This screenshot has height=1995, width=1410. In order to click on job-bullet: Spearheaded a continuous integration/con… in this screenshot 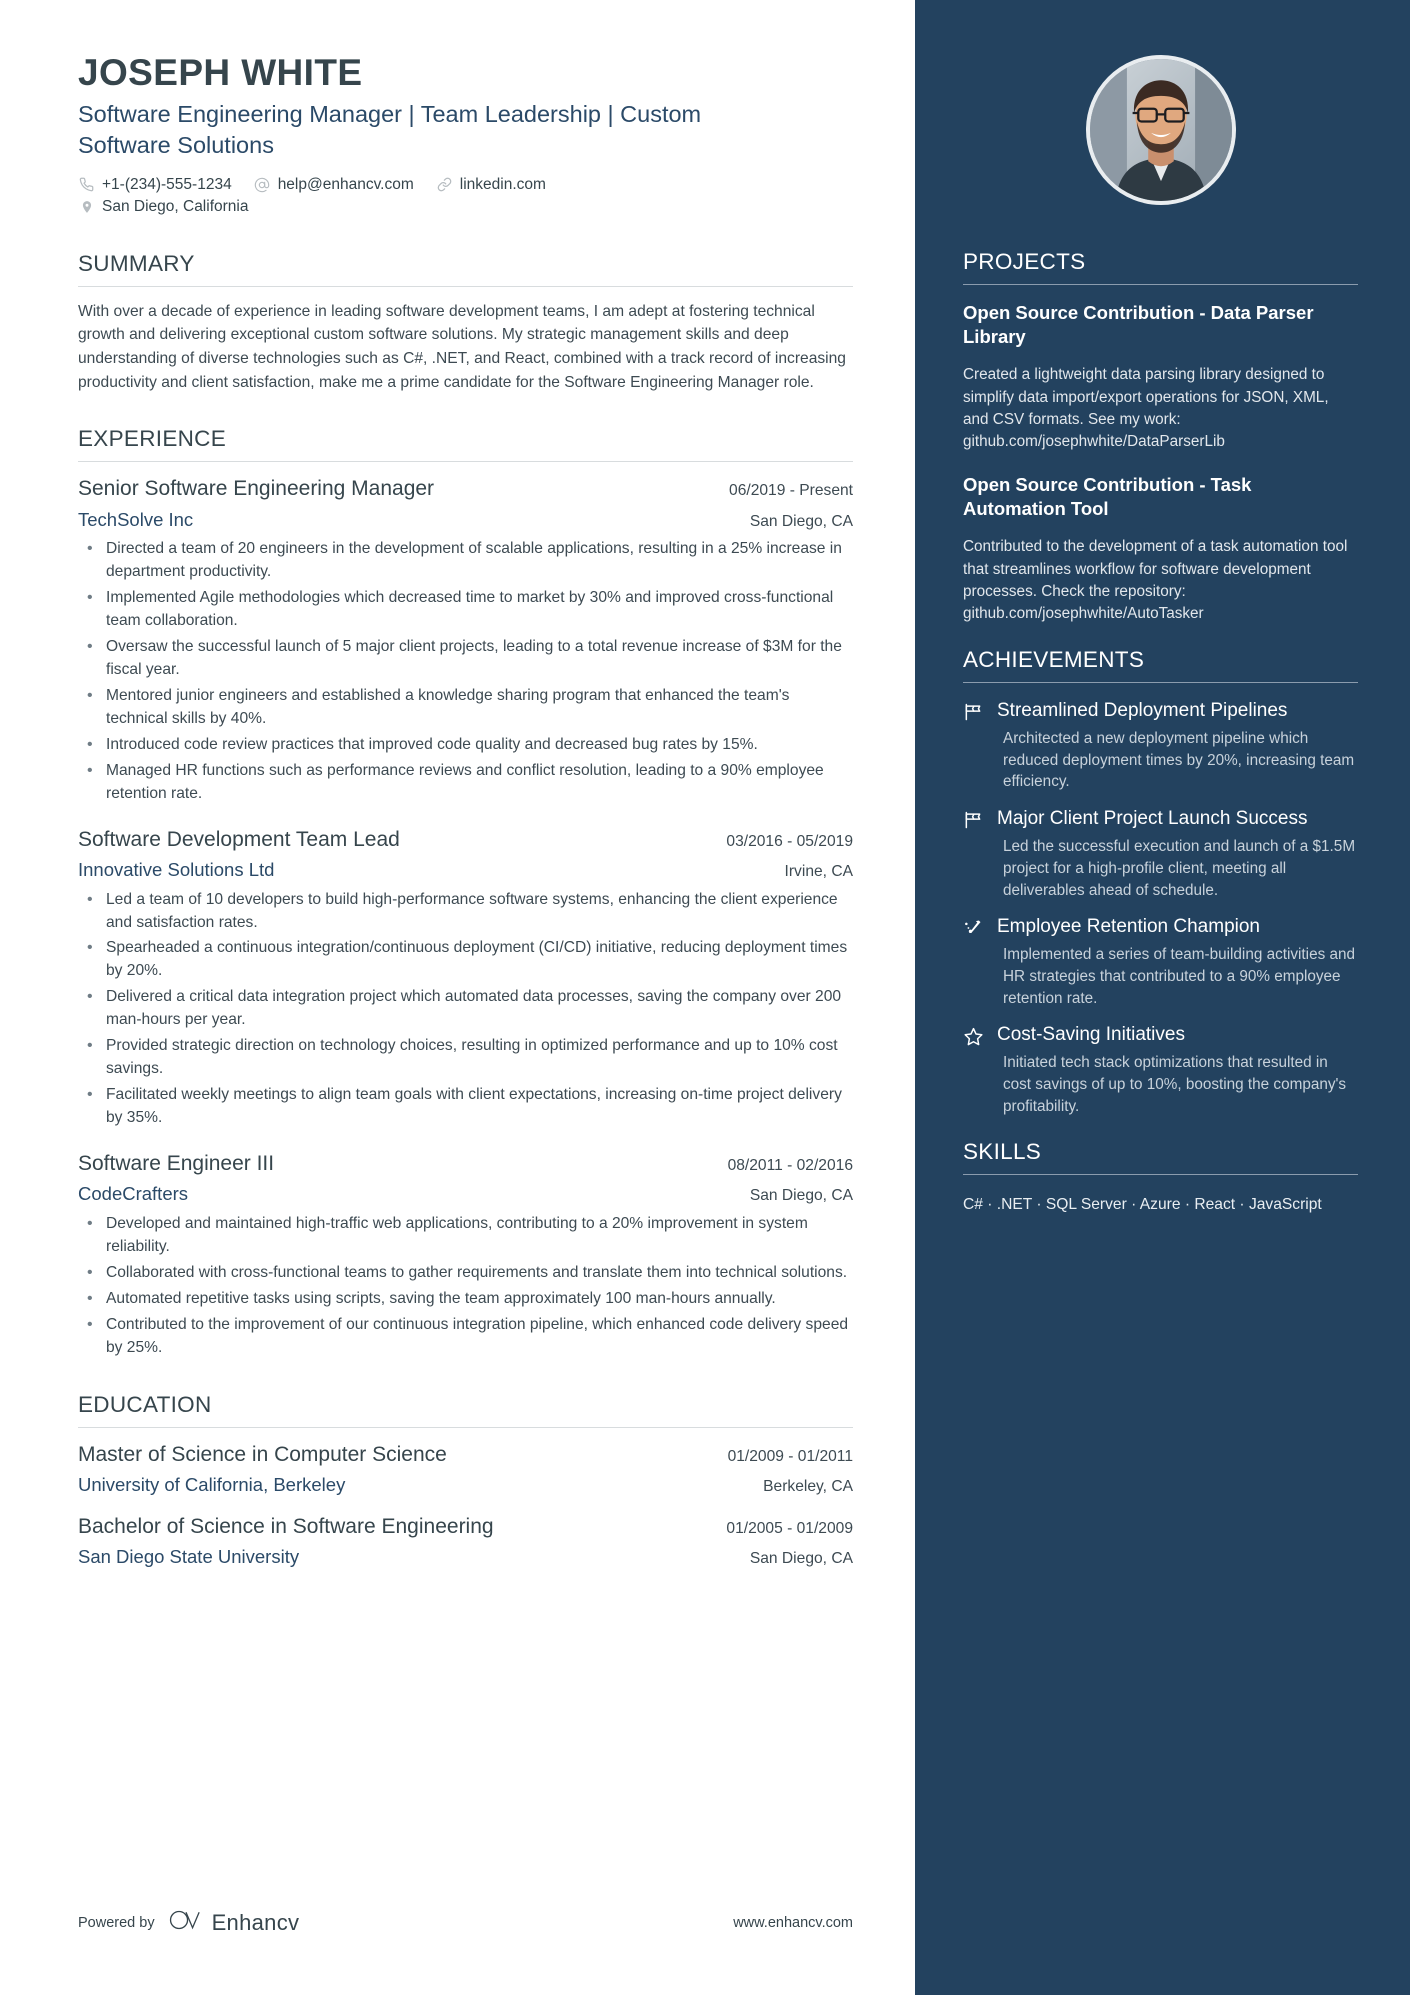, I will do `click(465, 959)`.